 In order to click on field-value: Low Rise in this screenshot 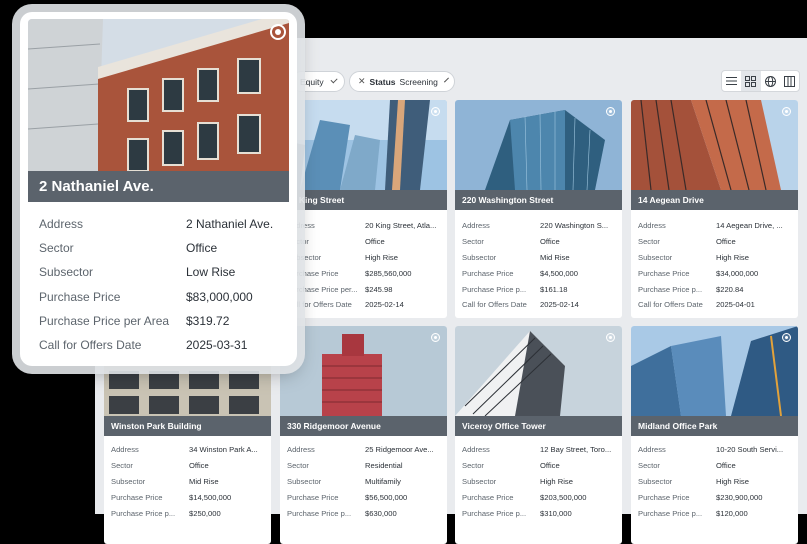, I will do `click(211, 272)`.